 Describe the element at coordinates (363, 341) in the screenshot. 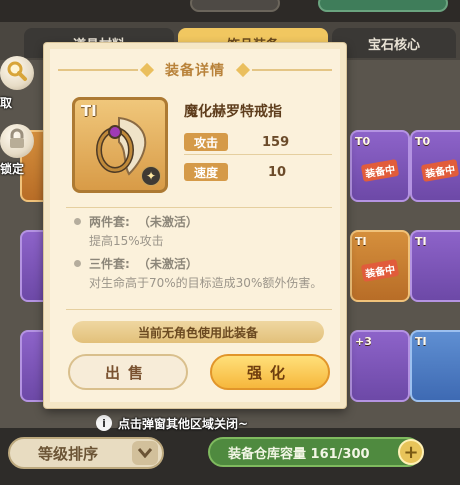

I see `card-tier: +3` at that location.